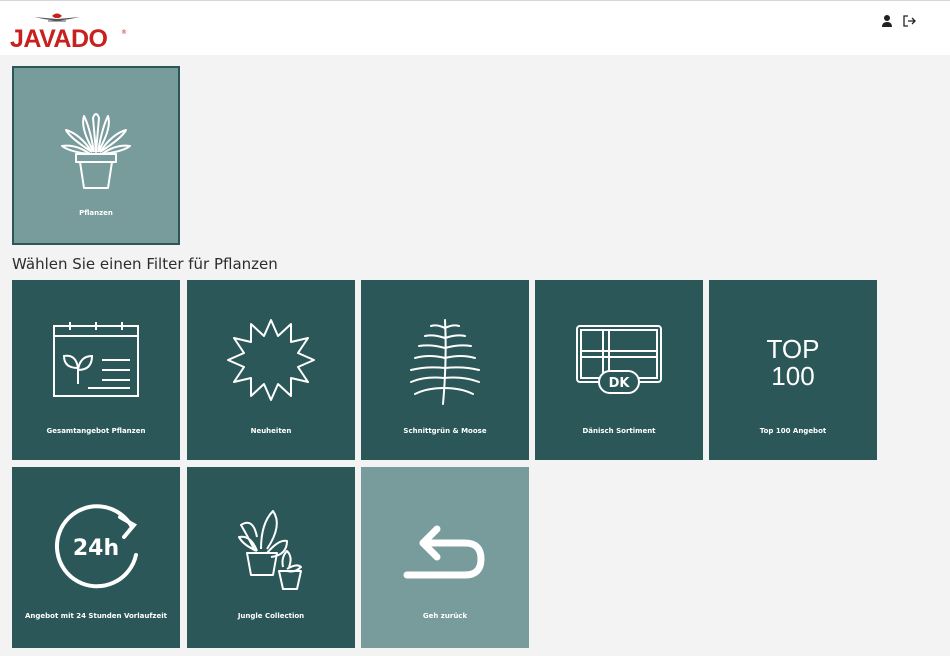 This screenshot has height=656, width=950. What do you see at coordinates (271, 370) in the screenshot?
I see `filter-tile-neuheiten: Neuheiten` at bounding box center [271, 370].